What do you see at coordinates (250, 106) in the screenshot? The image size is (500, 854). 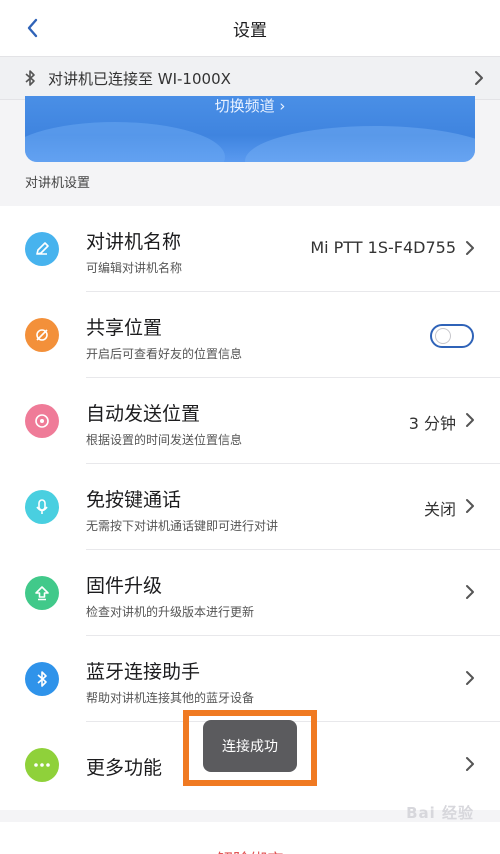 I see `switch-channel-link: 切换频道 ›` at bounding box center [250, 106].